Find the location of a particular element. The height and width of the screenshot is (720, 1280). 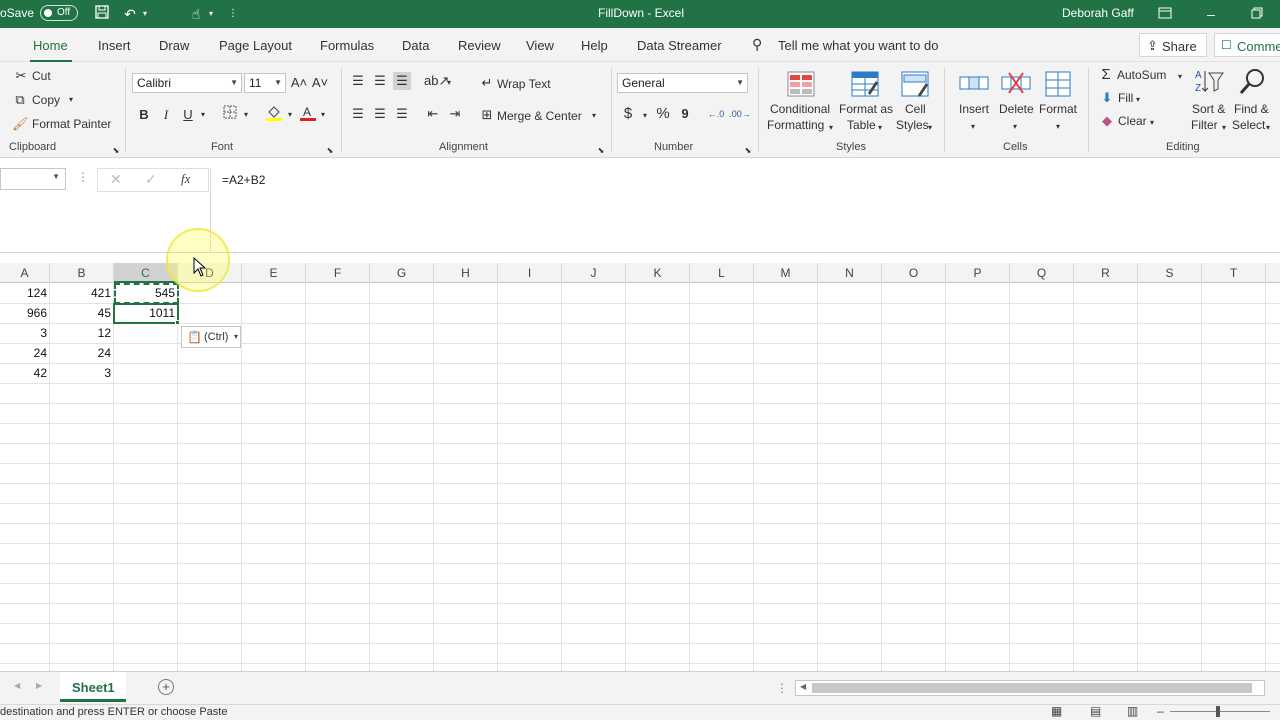

format-cells-icon is located at coordinates (1059, 84).